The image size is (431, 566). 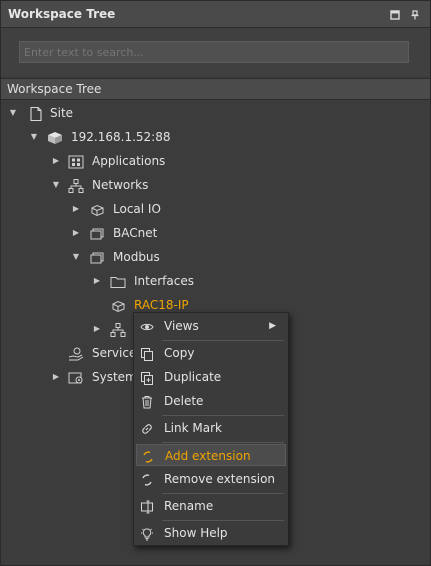 I want to click on link-icon, so click(x=147, y=428).